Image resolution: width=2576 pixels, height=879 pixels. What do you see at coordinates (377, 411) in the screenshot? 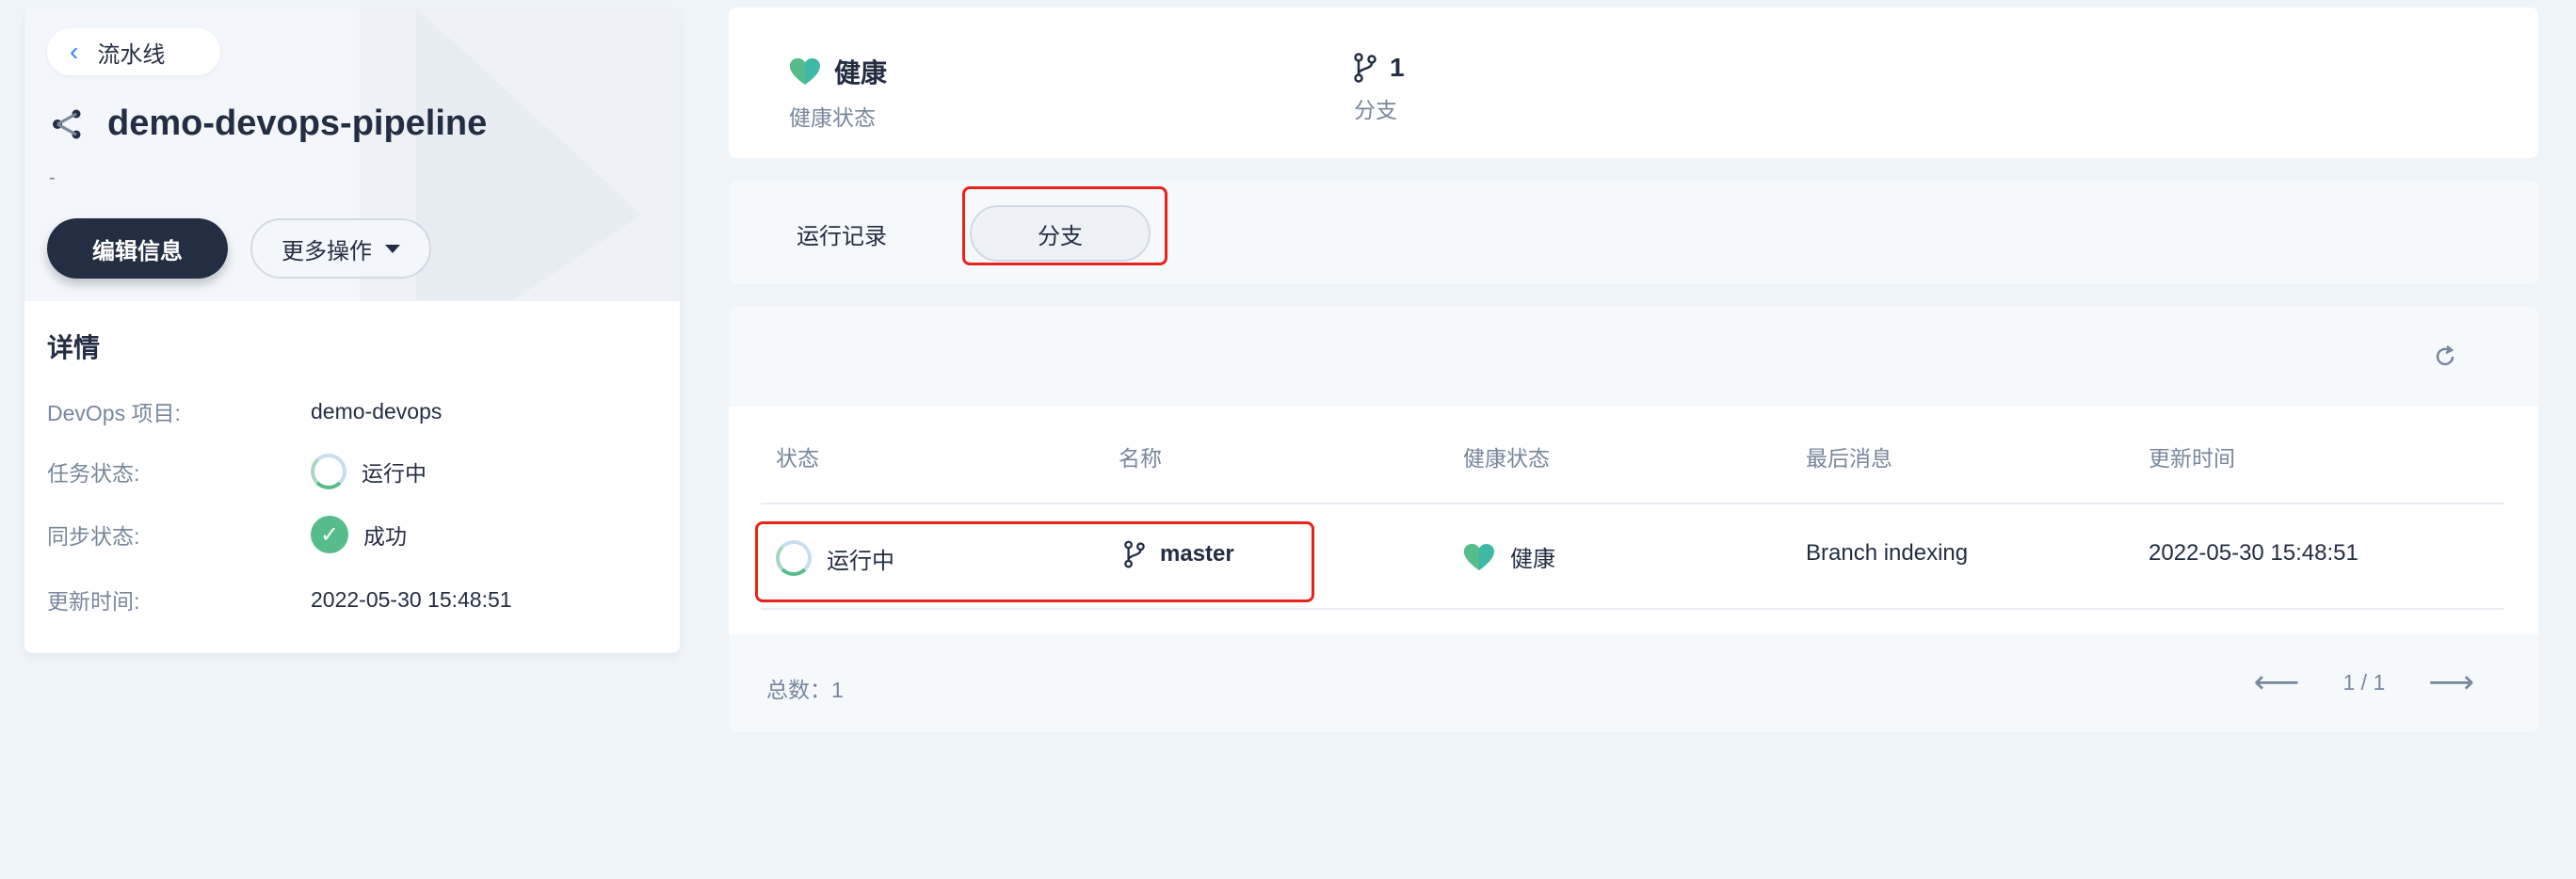
I see `detail-value: demo-devops` at bounding box center [377, 411].